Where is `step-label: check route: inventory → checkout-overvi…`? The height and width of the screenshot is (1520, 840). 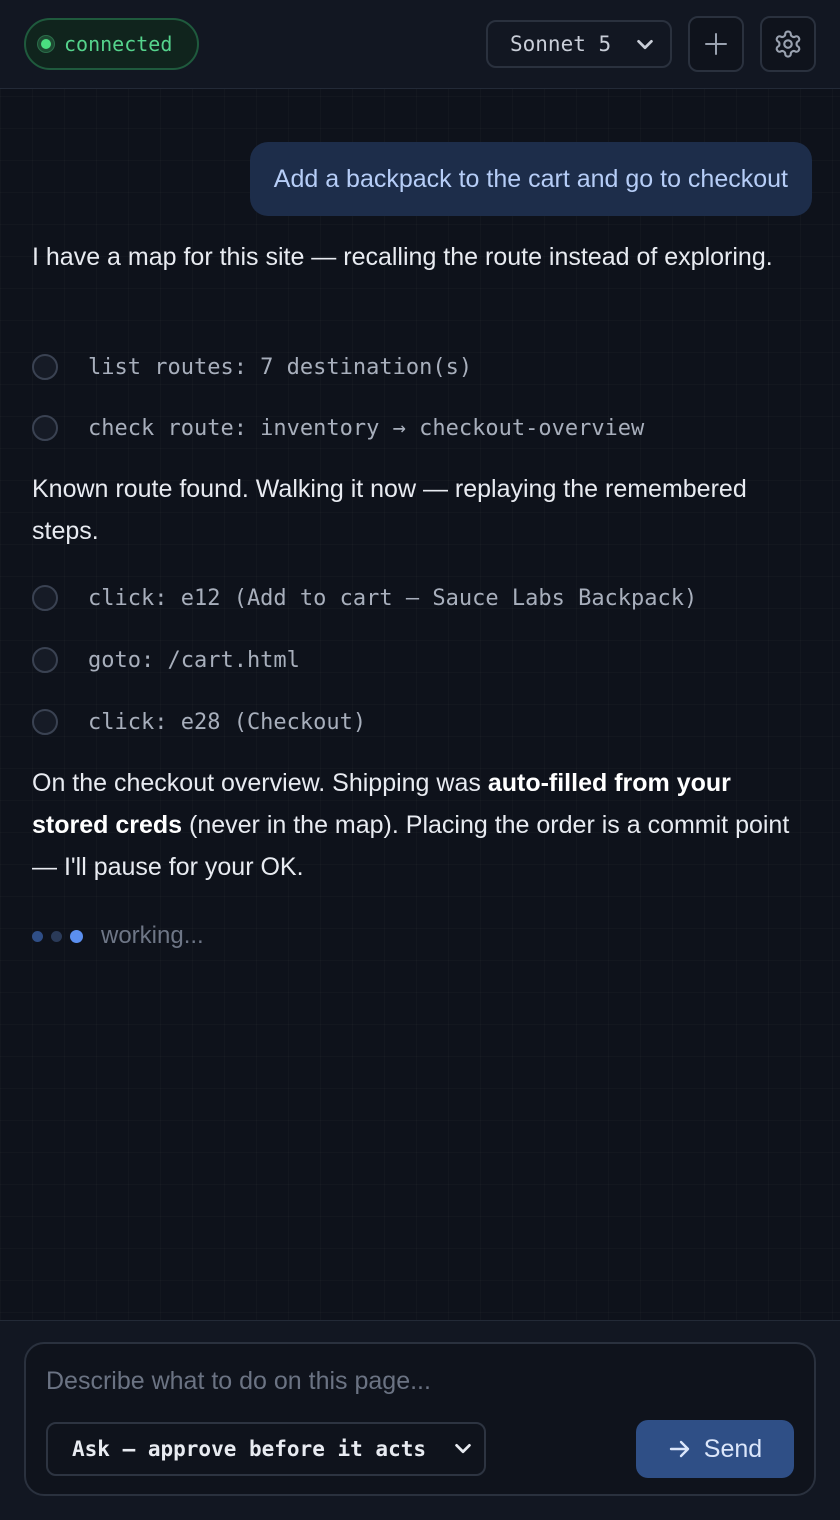
step-label: check route: inventory → checkout-overvi… is located at coordinates (366, 428).